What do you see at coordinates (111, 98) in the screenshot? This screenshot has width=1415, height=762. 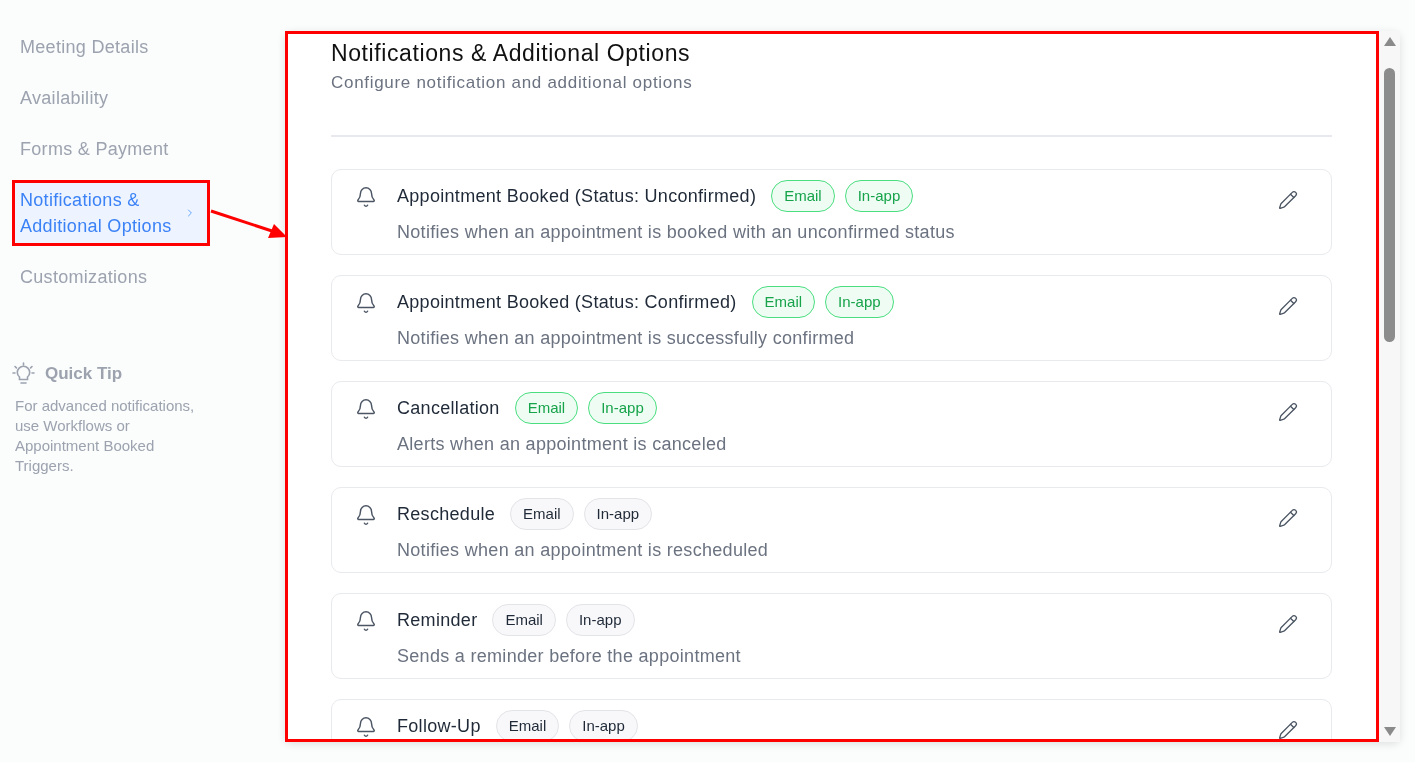 I see `sidebar-item: Availability` at bounding box center [111, 98].